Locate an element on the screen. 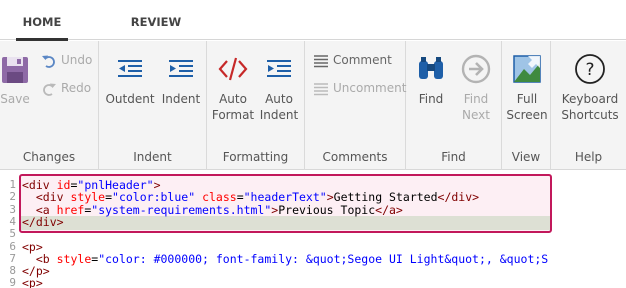  save-icon is located at coordinates (15, 70).